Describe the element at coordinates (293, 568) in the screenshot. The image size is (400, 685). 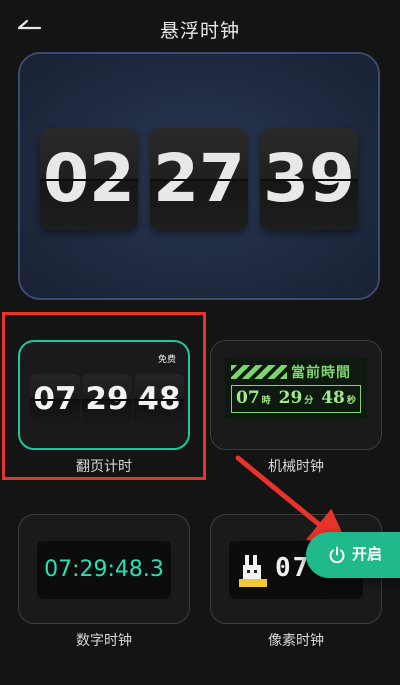
I see `pixel-time: 07` at that location.